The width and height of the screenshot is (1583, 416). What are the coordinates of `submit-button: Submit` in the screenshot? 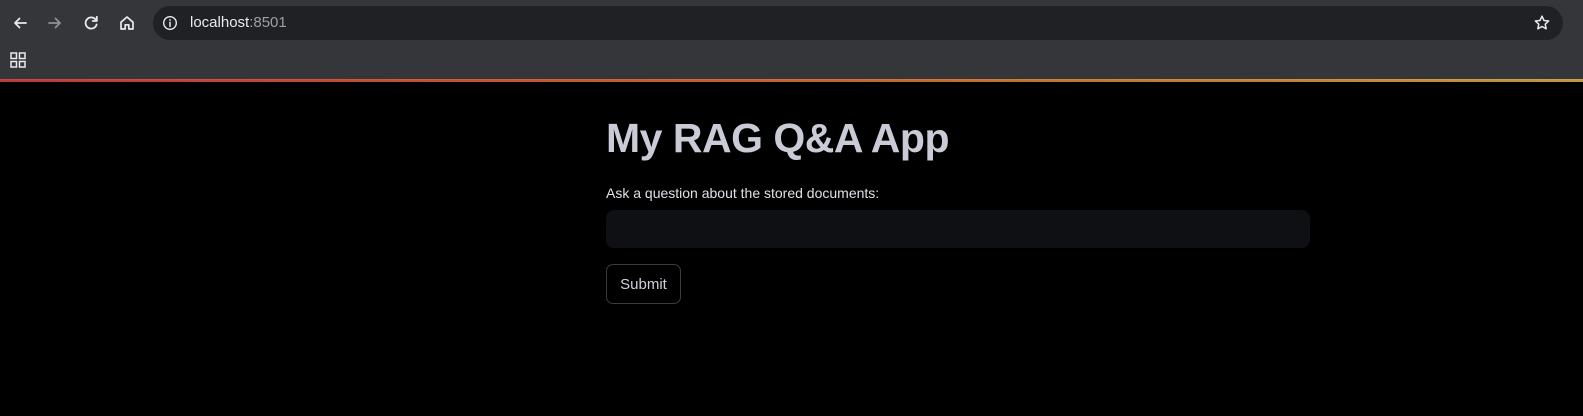 It's located at (643, 284).